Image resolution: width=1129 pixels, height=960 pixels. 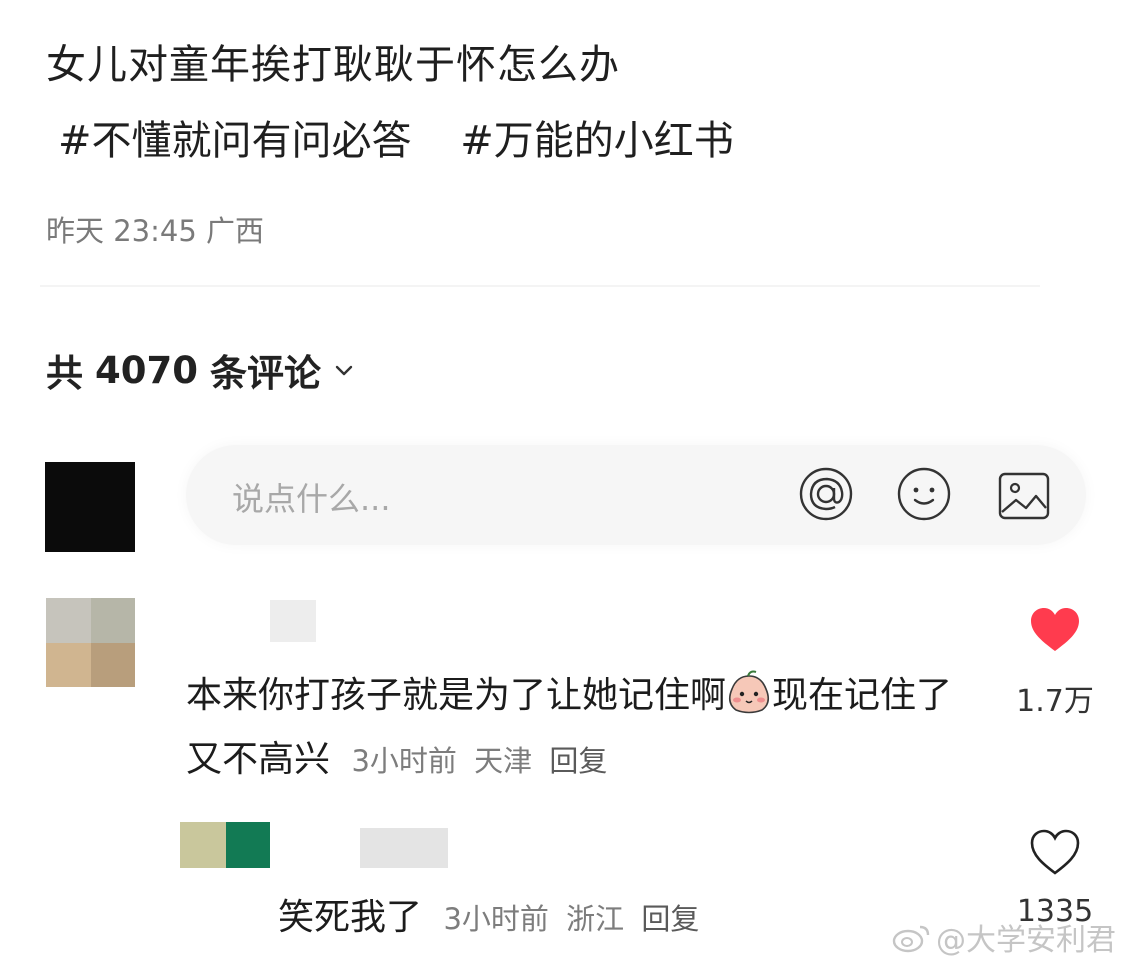 What do you see at coordinates (121, 231) in the screenshot?
I see `post-time: 昨天 23:45` at bounding box center [121, 231].